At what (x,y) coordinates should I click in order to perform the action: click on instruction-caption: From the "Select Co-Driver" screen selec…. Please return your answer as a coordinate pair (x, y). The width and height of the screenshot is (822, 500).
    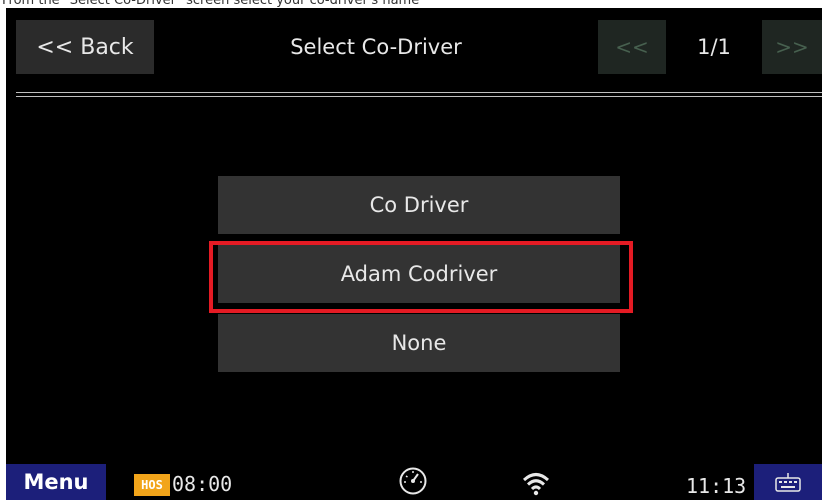
    Looking at the image, I should click on (411, 4).